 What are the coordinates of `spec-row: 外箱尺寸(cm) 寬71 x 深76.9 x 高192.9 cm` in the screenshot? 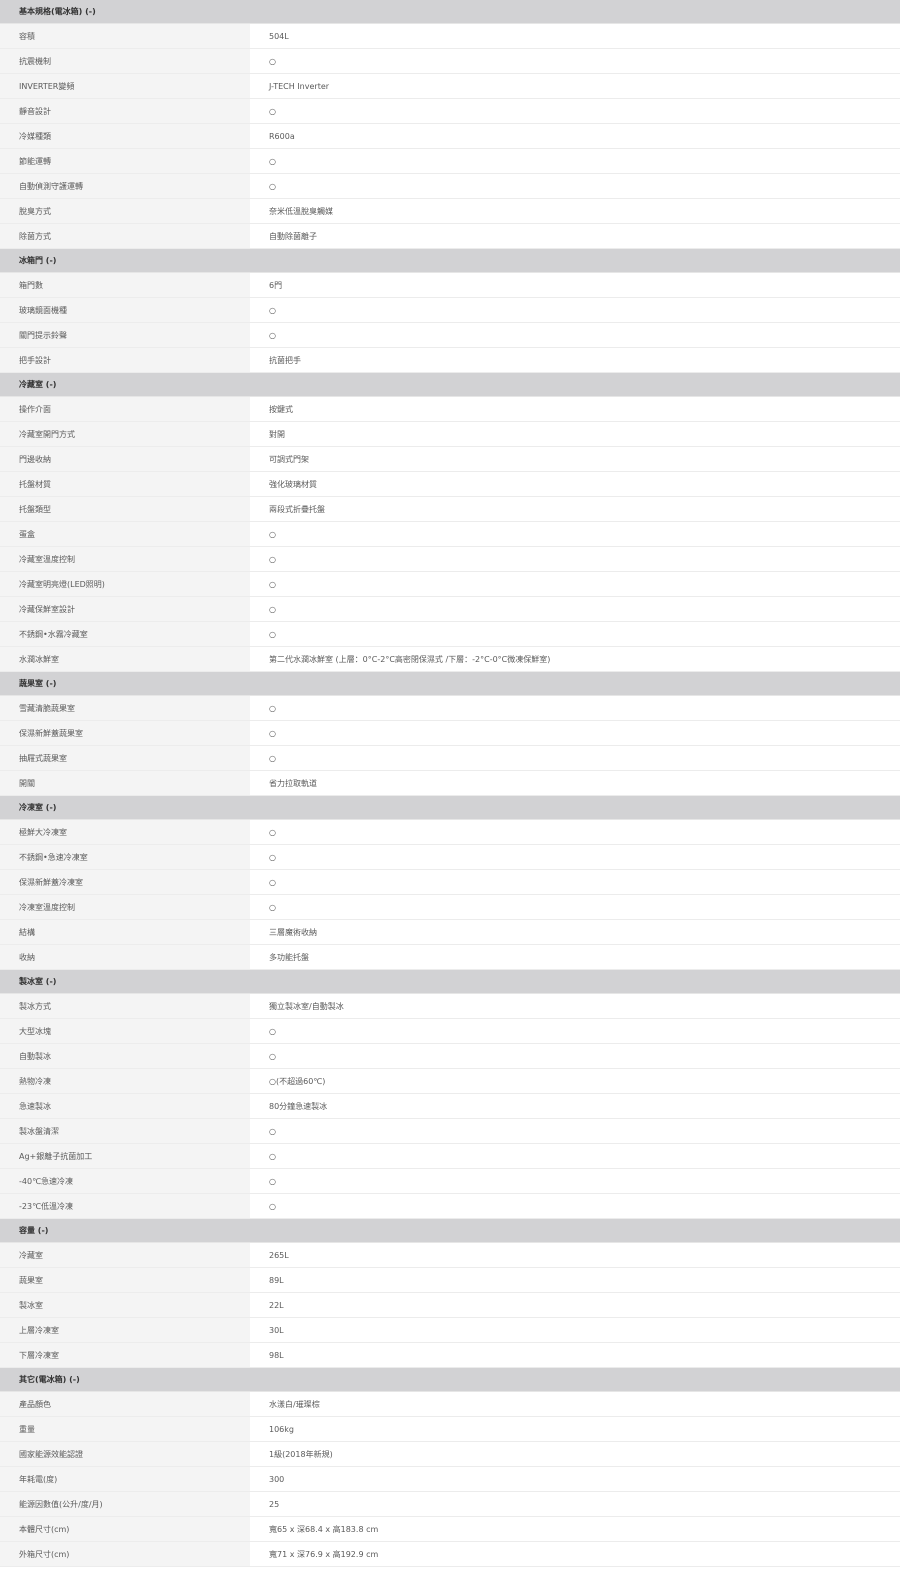 It's located at (450, 1554).